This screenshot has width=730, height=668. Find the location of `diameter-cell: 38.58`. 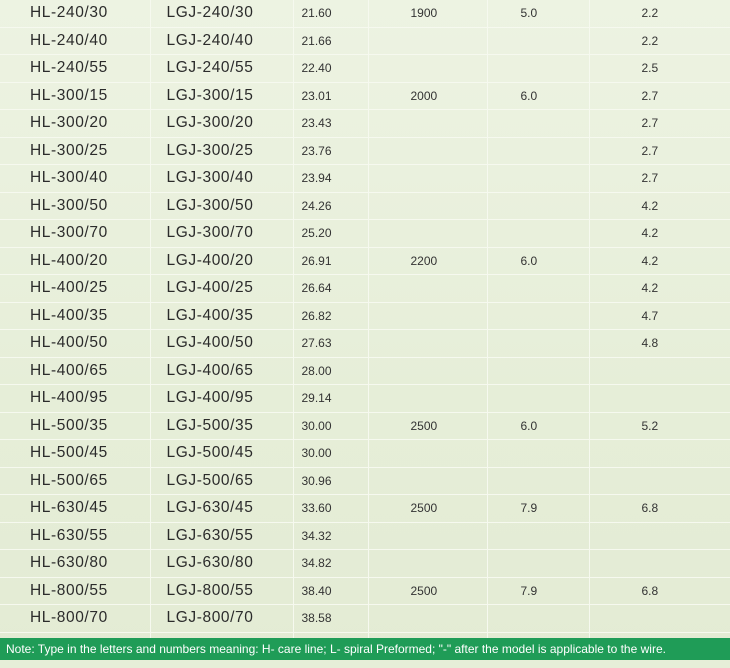

diameter-cell: 38.58 is located at coordinates (331, 618).